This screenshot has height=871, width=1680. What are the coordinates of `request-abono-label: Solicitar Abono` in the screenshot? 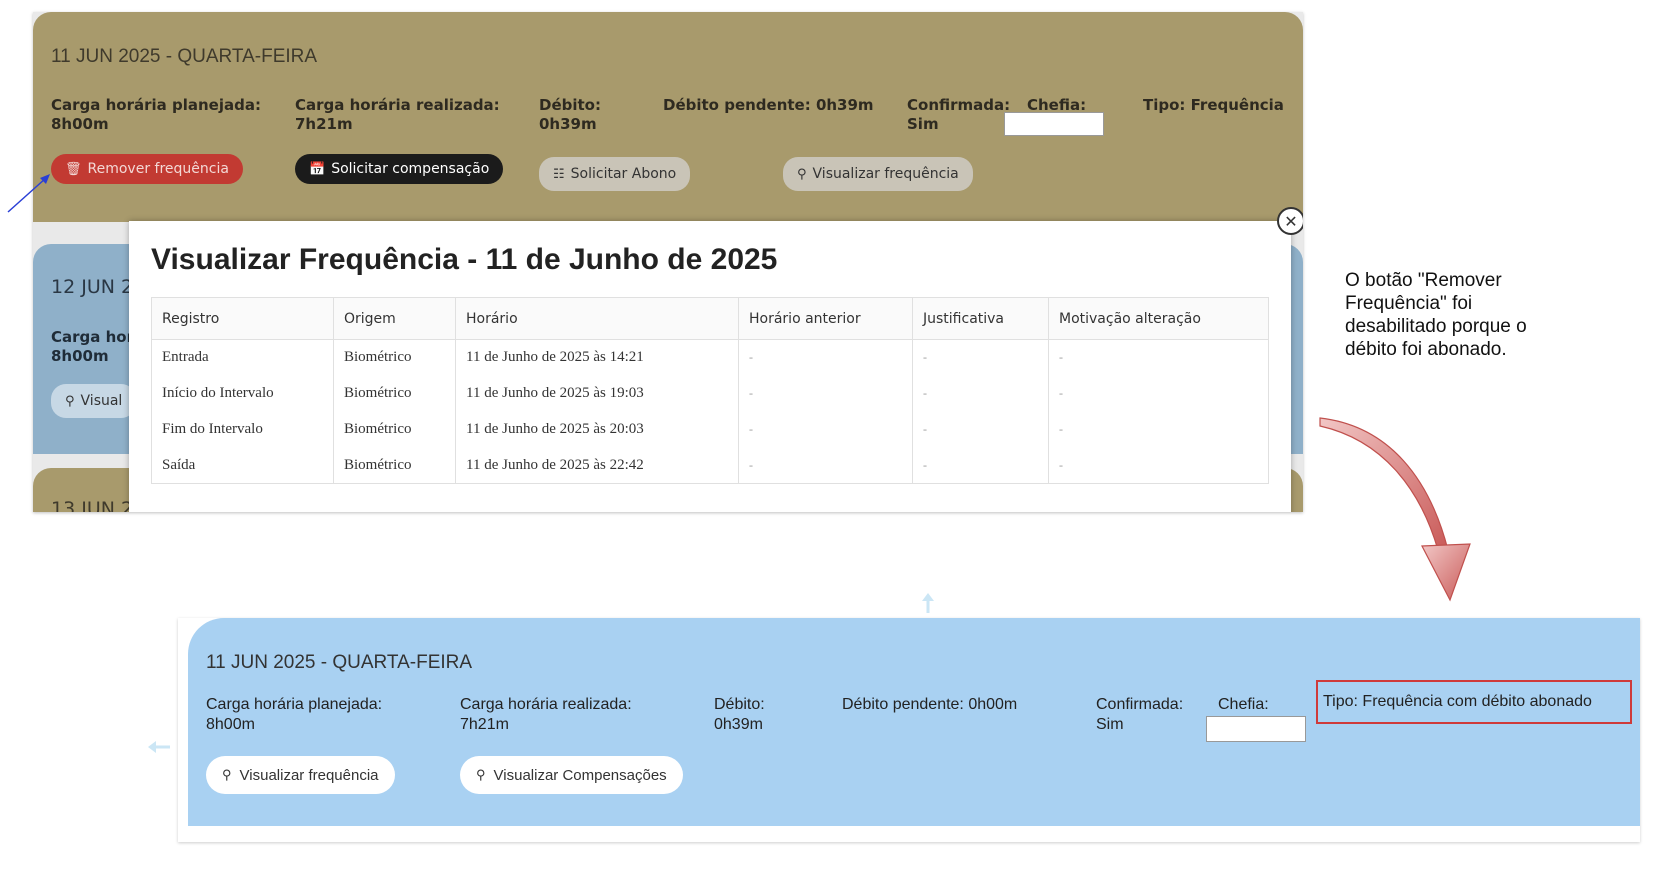 It's located at (623, 174).